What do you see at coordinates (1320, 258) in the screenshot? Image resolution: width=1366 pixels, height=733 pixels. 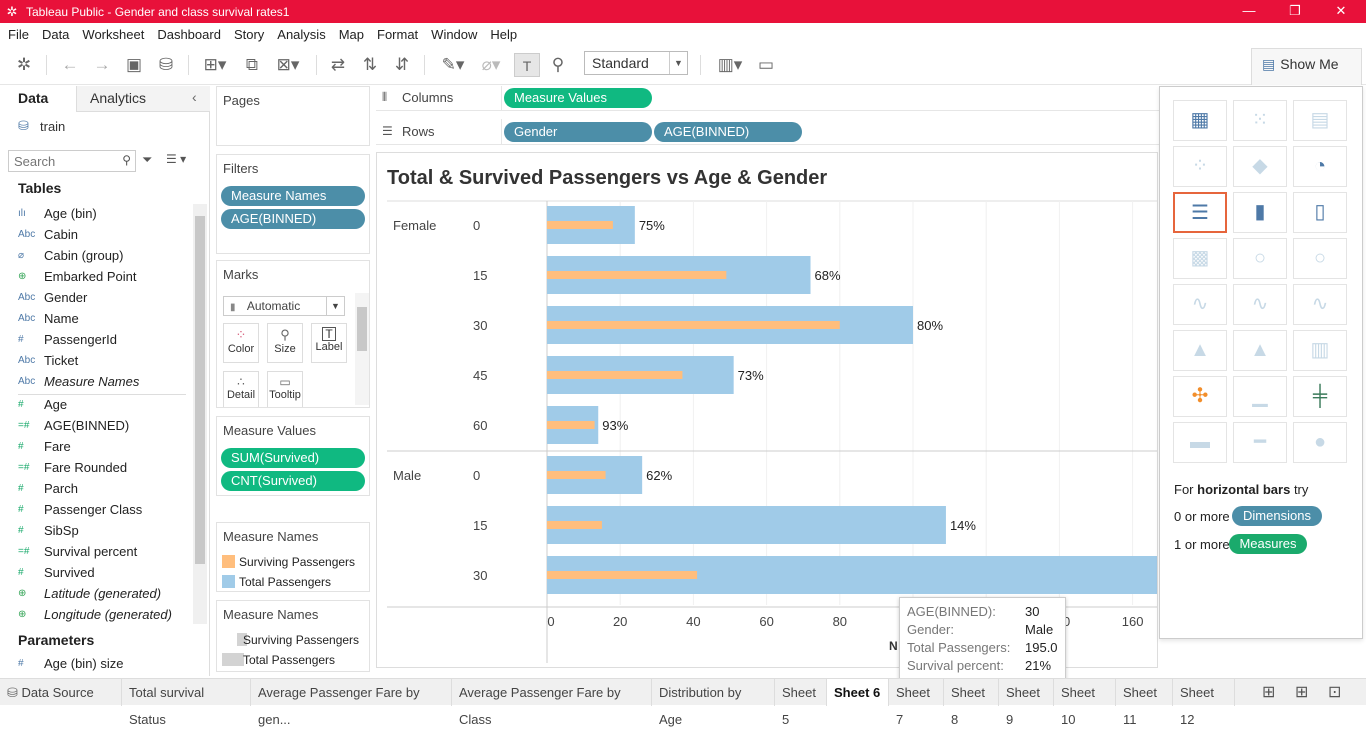 I see `show-me-side-by-side-circles-icon: ○` at bounding box center [1320, 258].